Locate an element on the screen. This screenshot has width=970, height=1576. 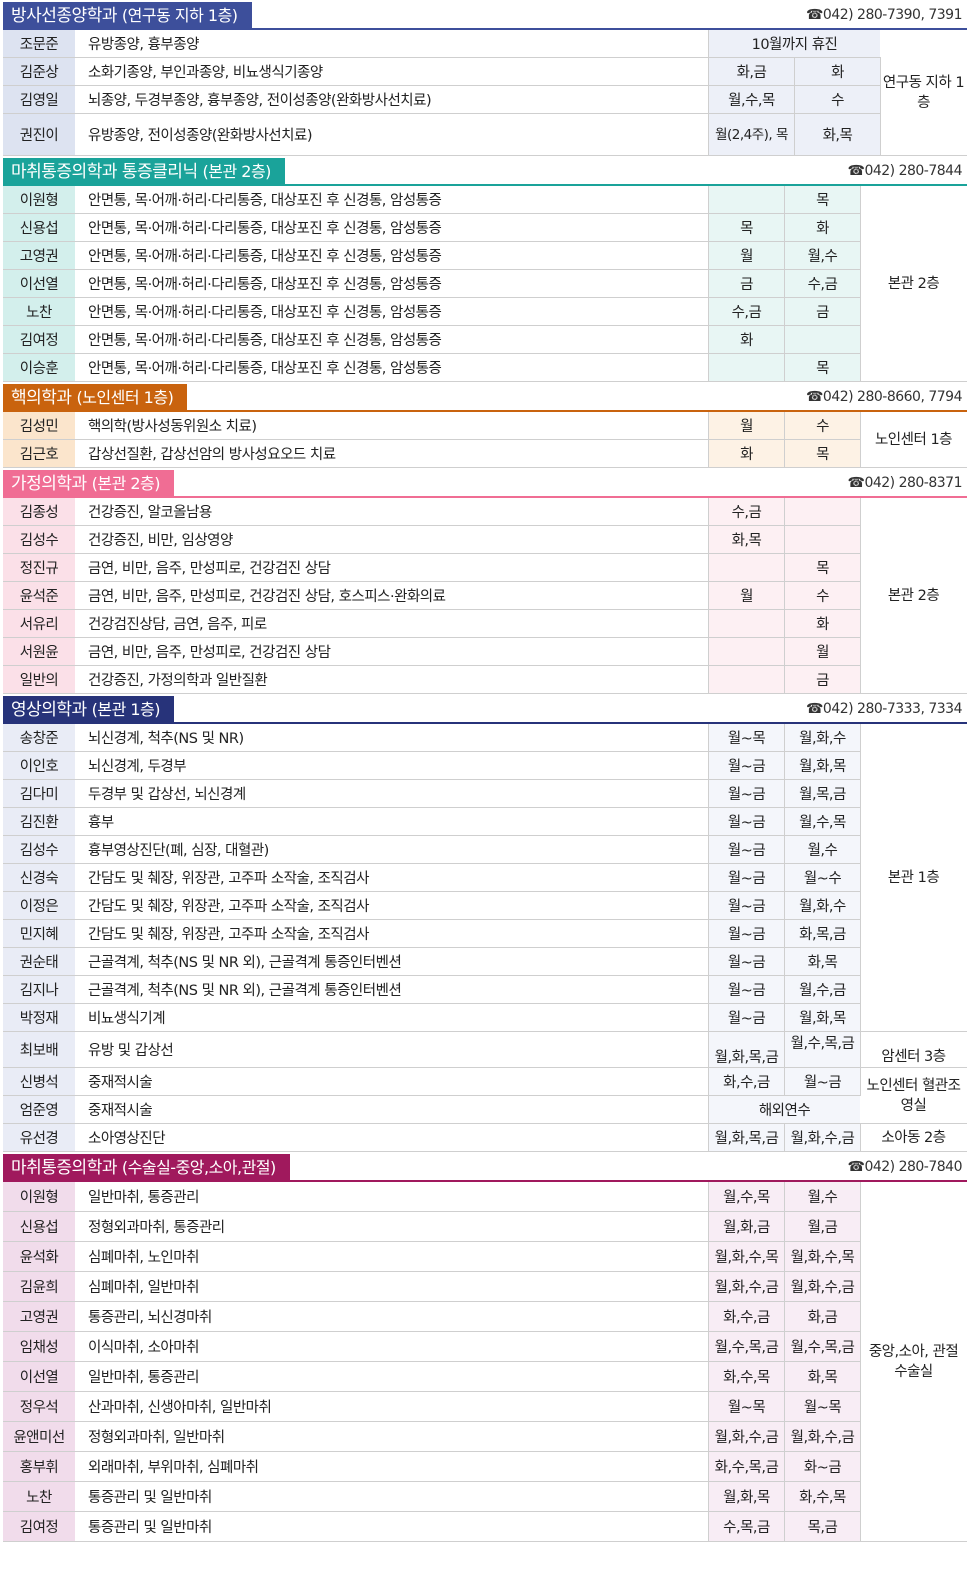
doctor-name: 박정재 is located at coordinates (39, 1017).